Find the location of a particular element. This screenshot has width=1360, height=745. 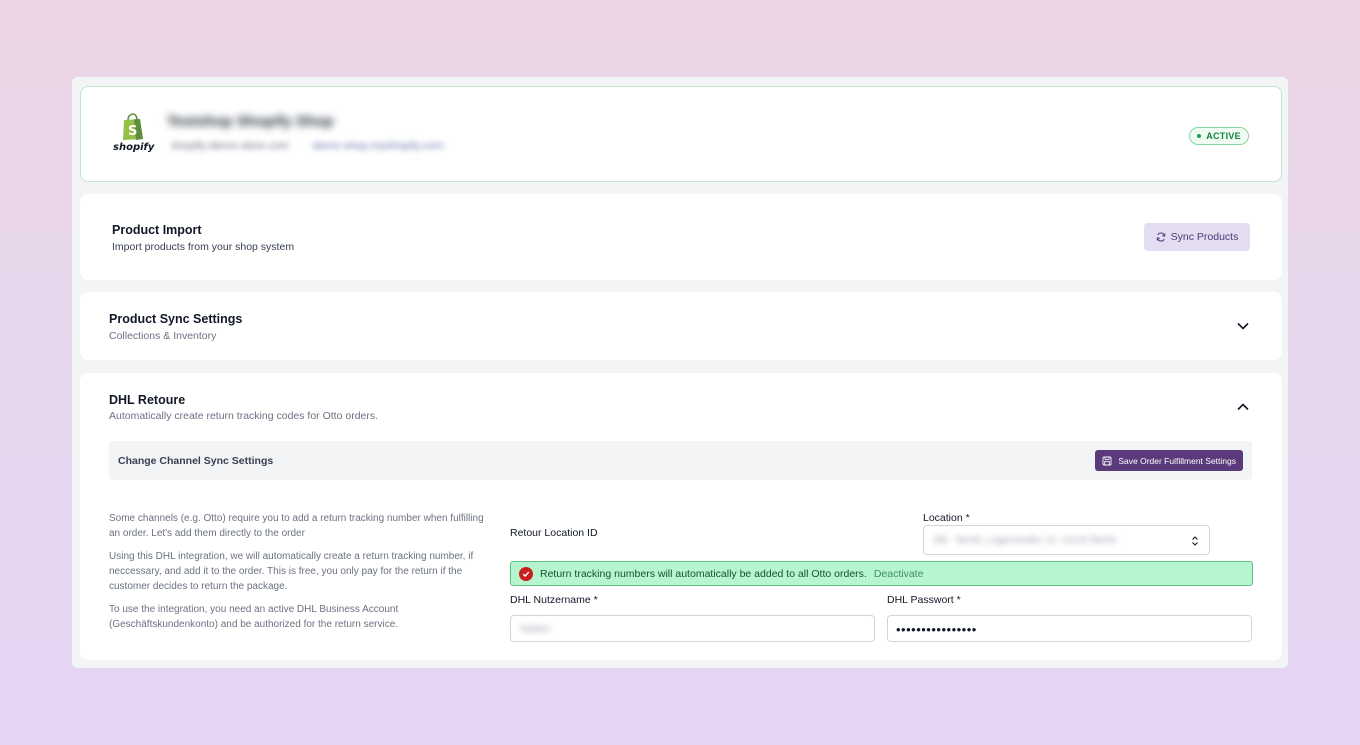

dhl-password-value: •••••••••••••••• is located at coordinates (936, 629).